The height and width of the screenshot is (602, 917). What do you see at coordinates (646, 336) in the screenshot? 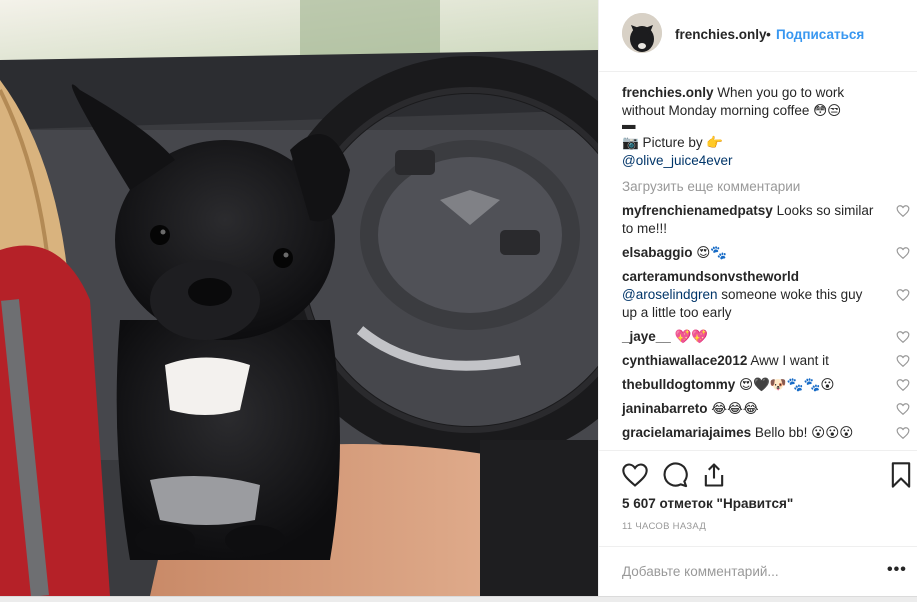
I see `comment-username-link: _jaye__` at bounding box center [646, 336].